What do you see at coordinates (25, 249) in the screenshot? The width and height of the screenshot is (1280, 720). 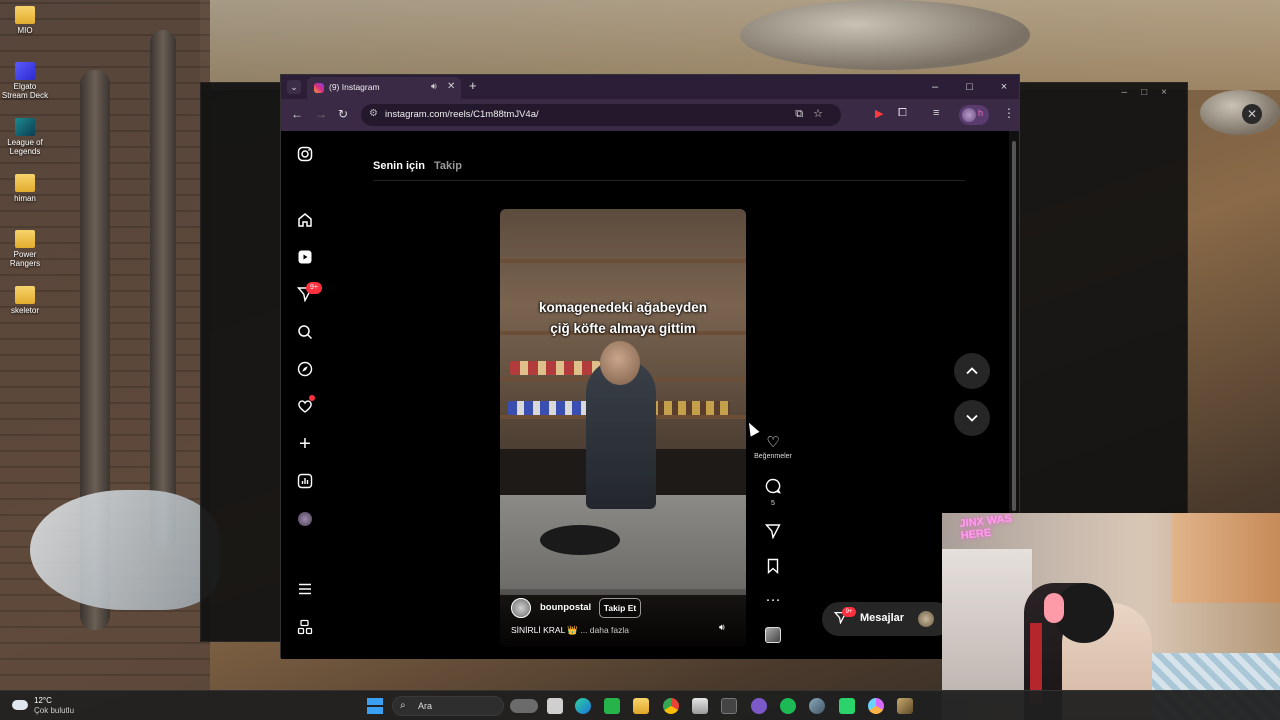 I see `desktop-icon-power-rangers: Power Rangers` at bounding box center [25, 249].